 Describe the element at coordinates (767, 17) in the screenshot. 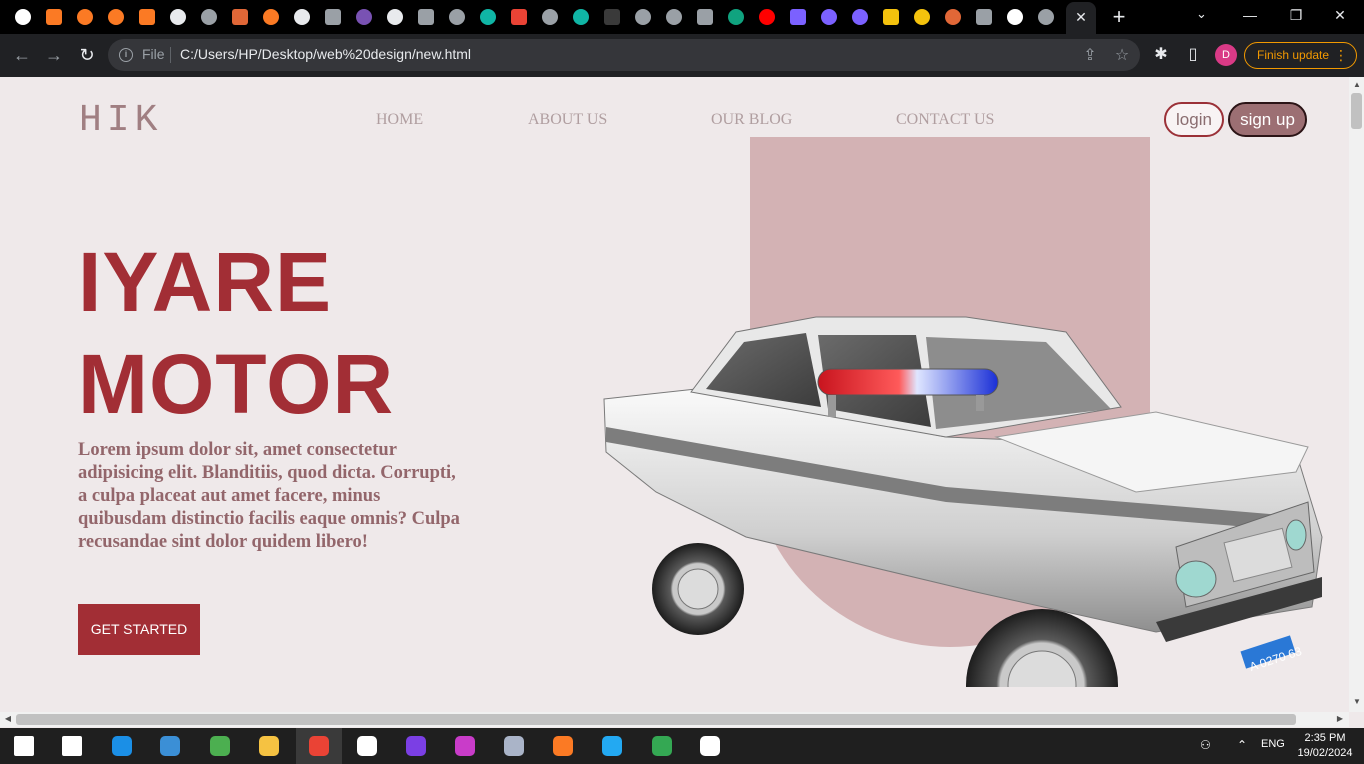

I see `tab-youtube` at that location.